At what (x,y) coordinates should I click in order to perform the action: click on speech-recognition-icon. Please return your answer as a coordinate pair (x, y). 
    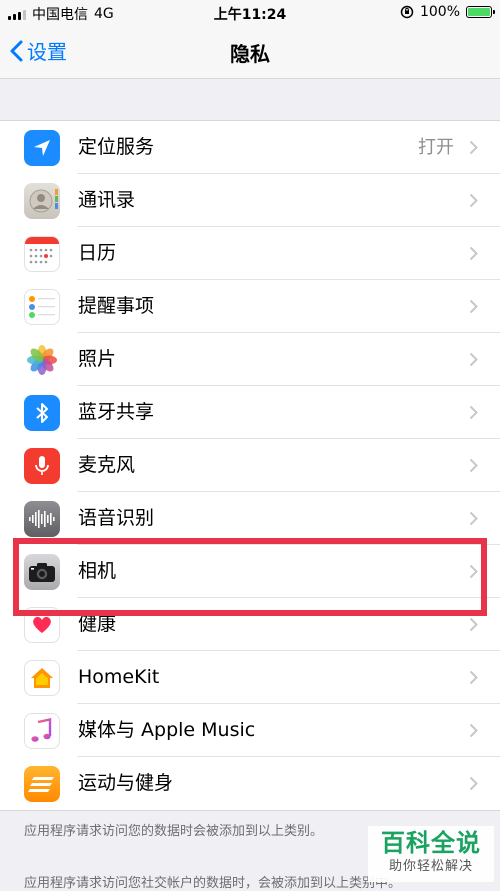
    Looking at the image, I should click on (42, 519).